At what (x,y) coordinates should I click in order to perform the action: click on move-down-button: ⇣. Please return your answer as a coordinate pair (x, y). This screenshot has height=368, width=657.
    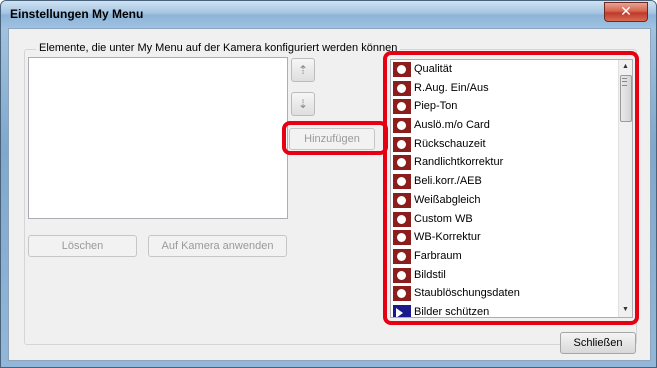
    Looking at the image, I should click on (303, 104).